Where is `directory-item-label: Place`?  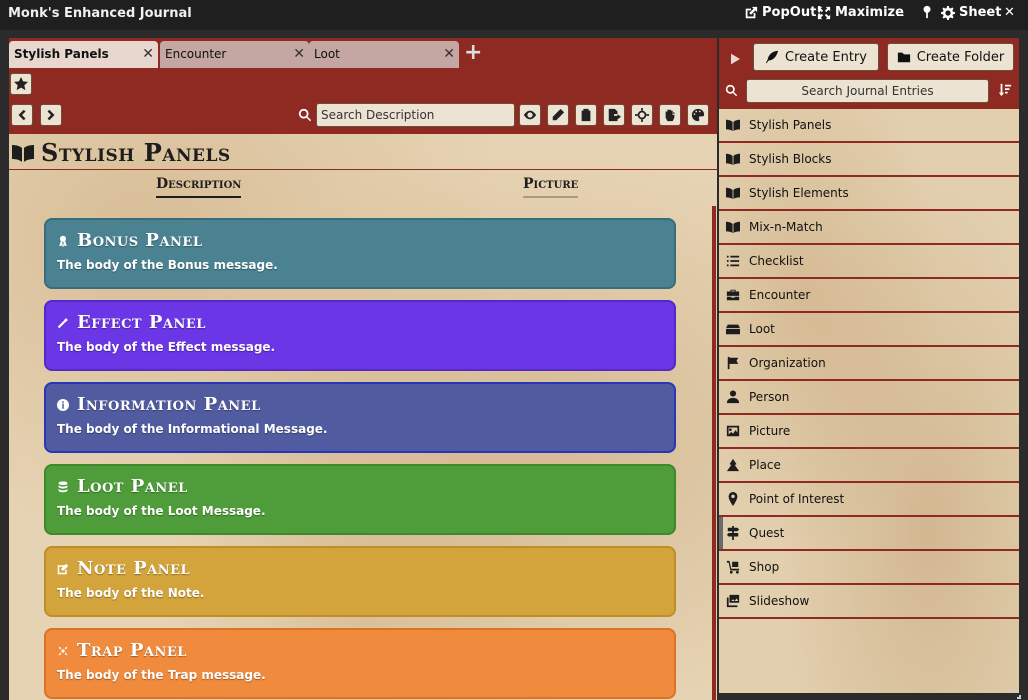
directory-item-label: Place is located at coordinates (765, 465).